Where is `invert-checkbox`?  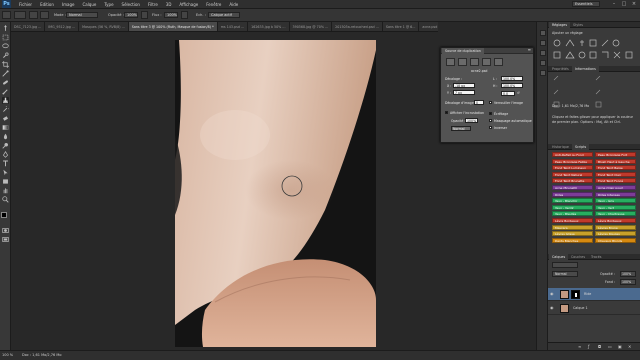
invert-checkbox is located at coordinates (490, 127).